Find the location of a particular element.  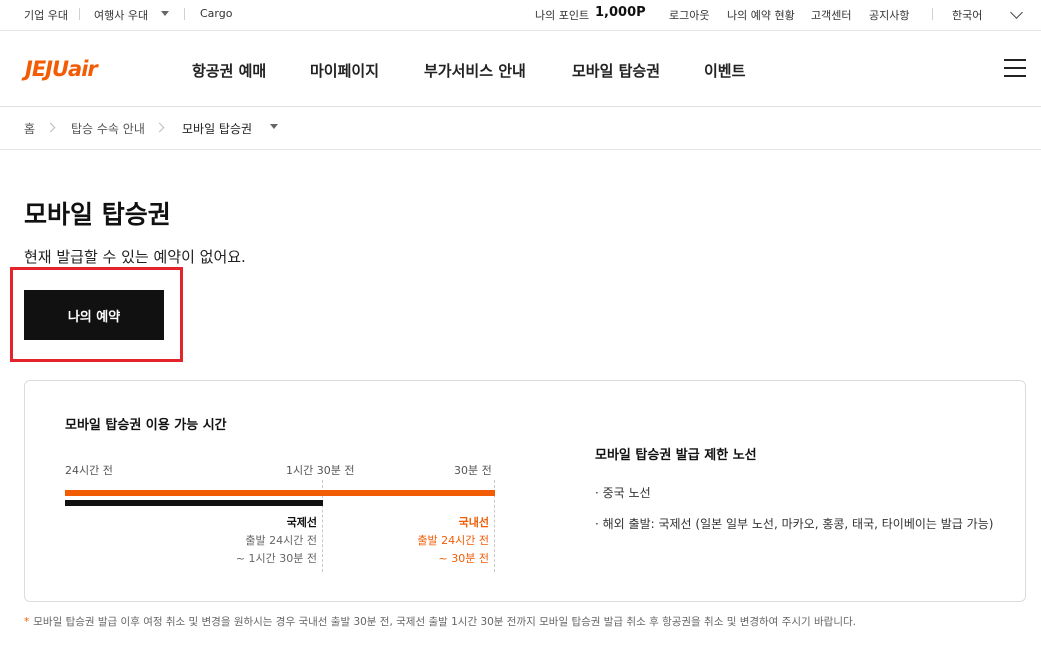

chevron-down-icon is located at coordinates (1016, 12).